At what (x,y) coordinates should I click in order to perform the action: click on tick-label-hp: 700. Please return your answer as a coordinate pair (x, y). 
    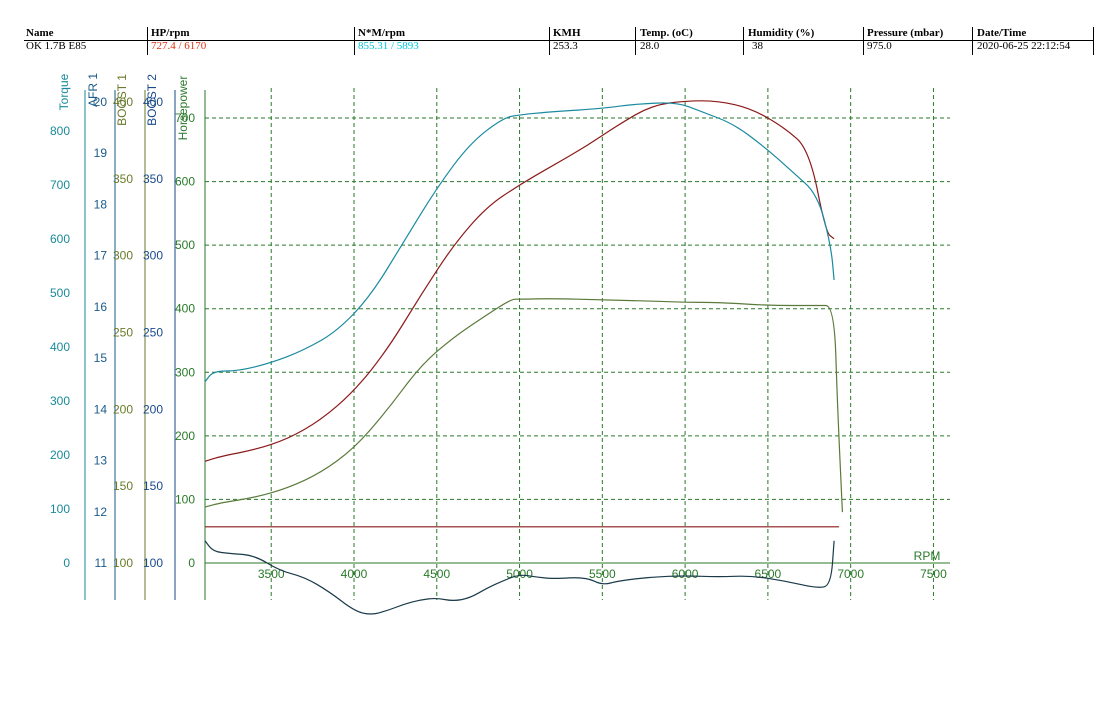
    Looking at the image, I should click on (185, 118).